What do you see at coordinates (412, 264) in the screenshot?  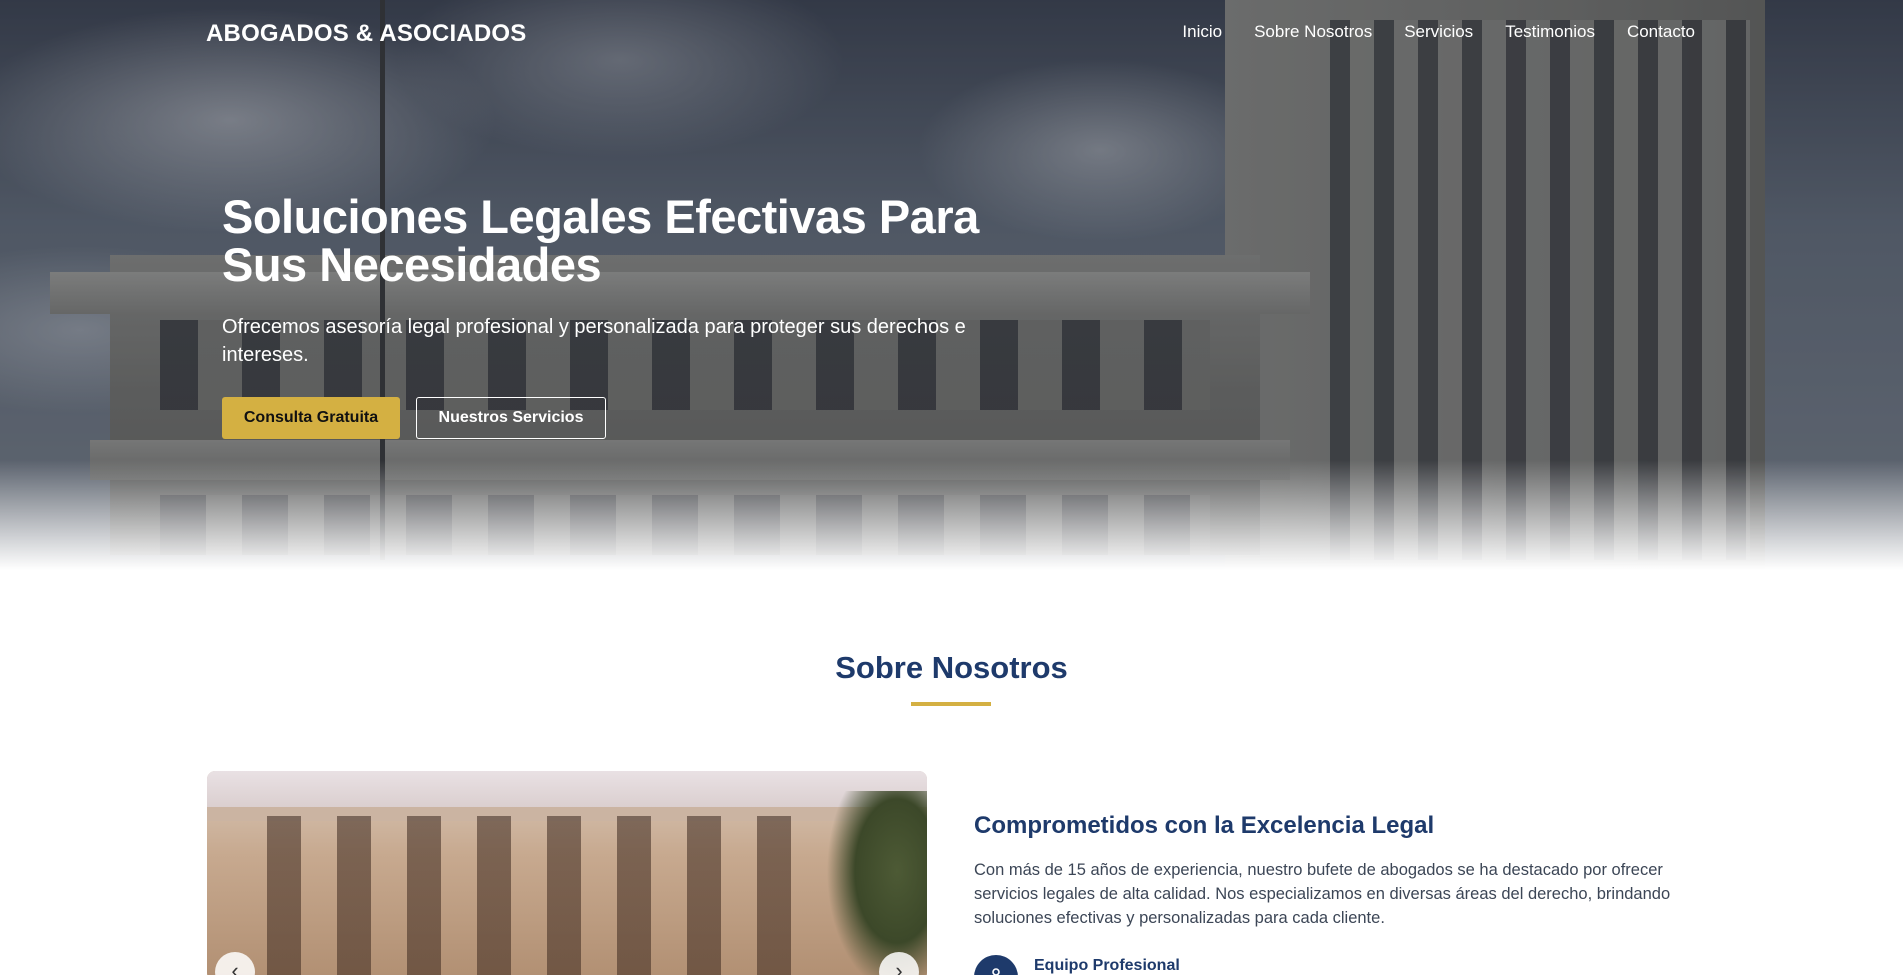 I see `hero-title-line-2: Sus Necesidades` at bounding box center [412, 264].